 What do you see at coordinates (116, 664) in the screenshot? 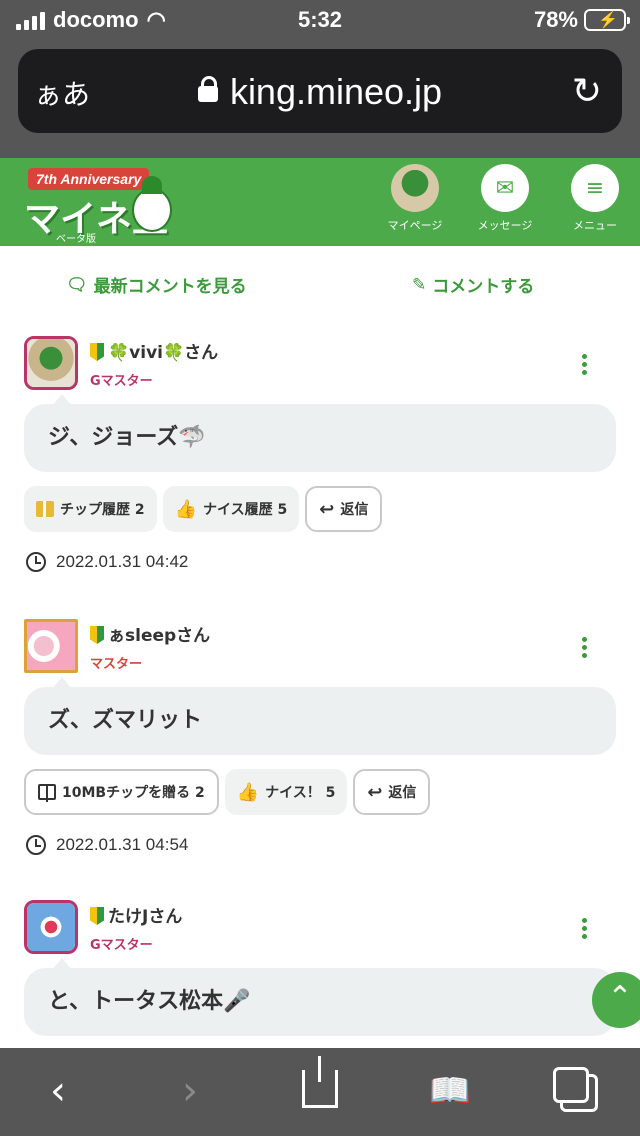
I see `user-rank: マスター` at bounding box center [116, 664].